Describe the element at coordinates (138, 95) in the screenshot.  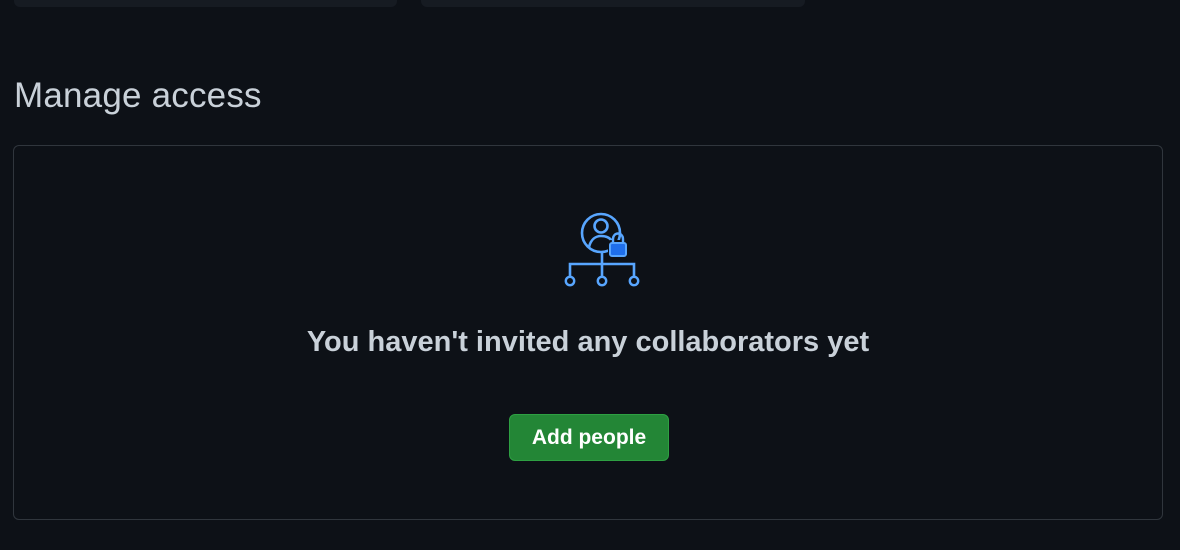
I see `section-title: Manage access` at that location.